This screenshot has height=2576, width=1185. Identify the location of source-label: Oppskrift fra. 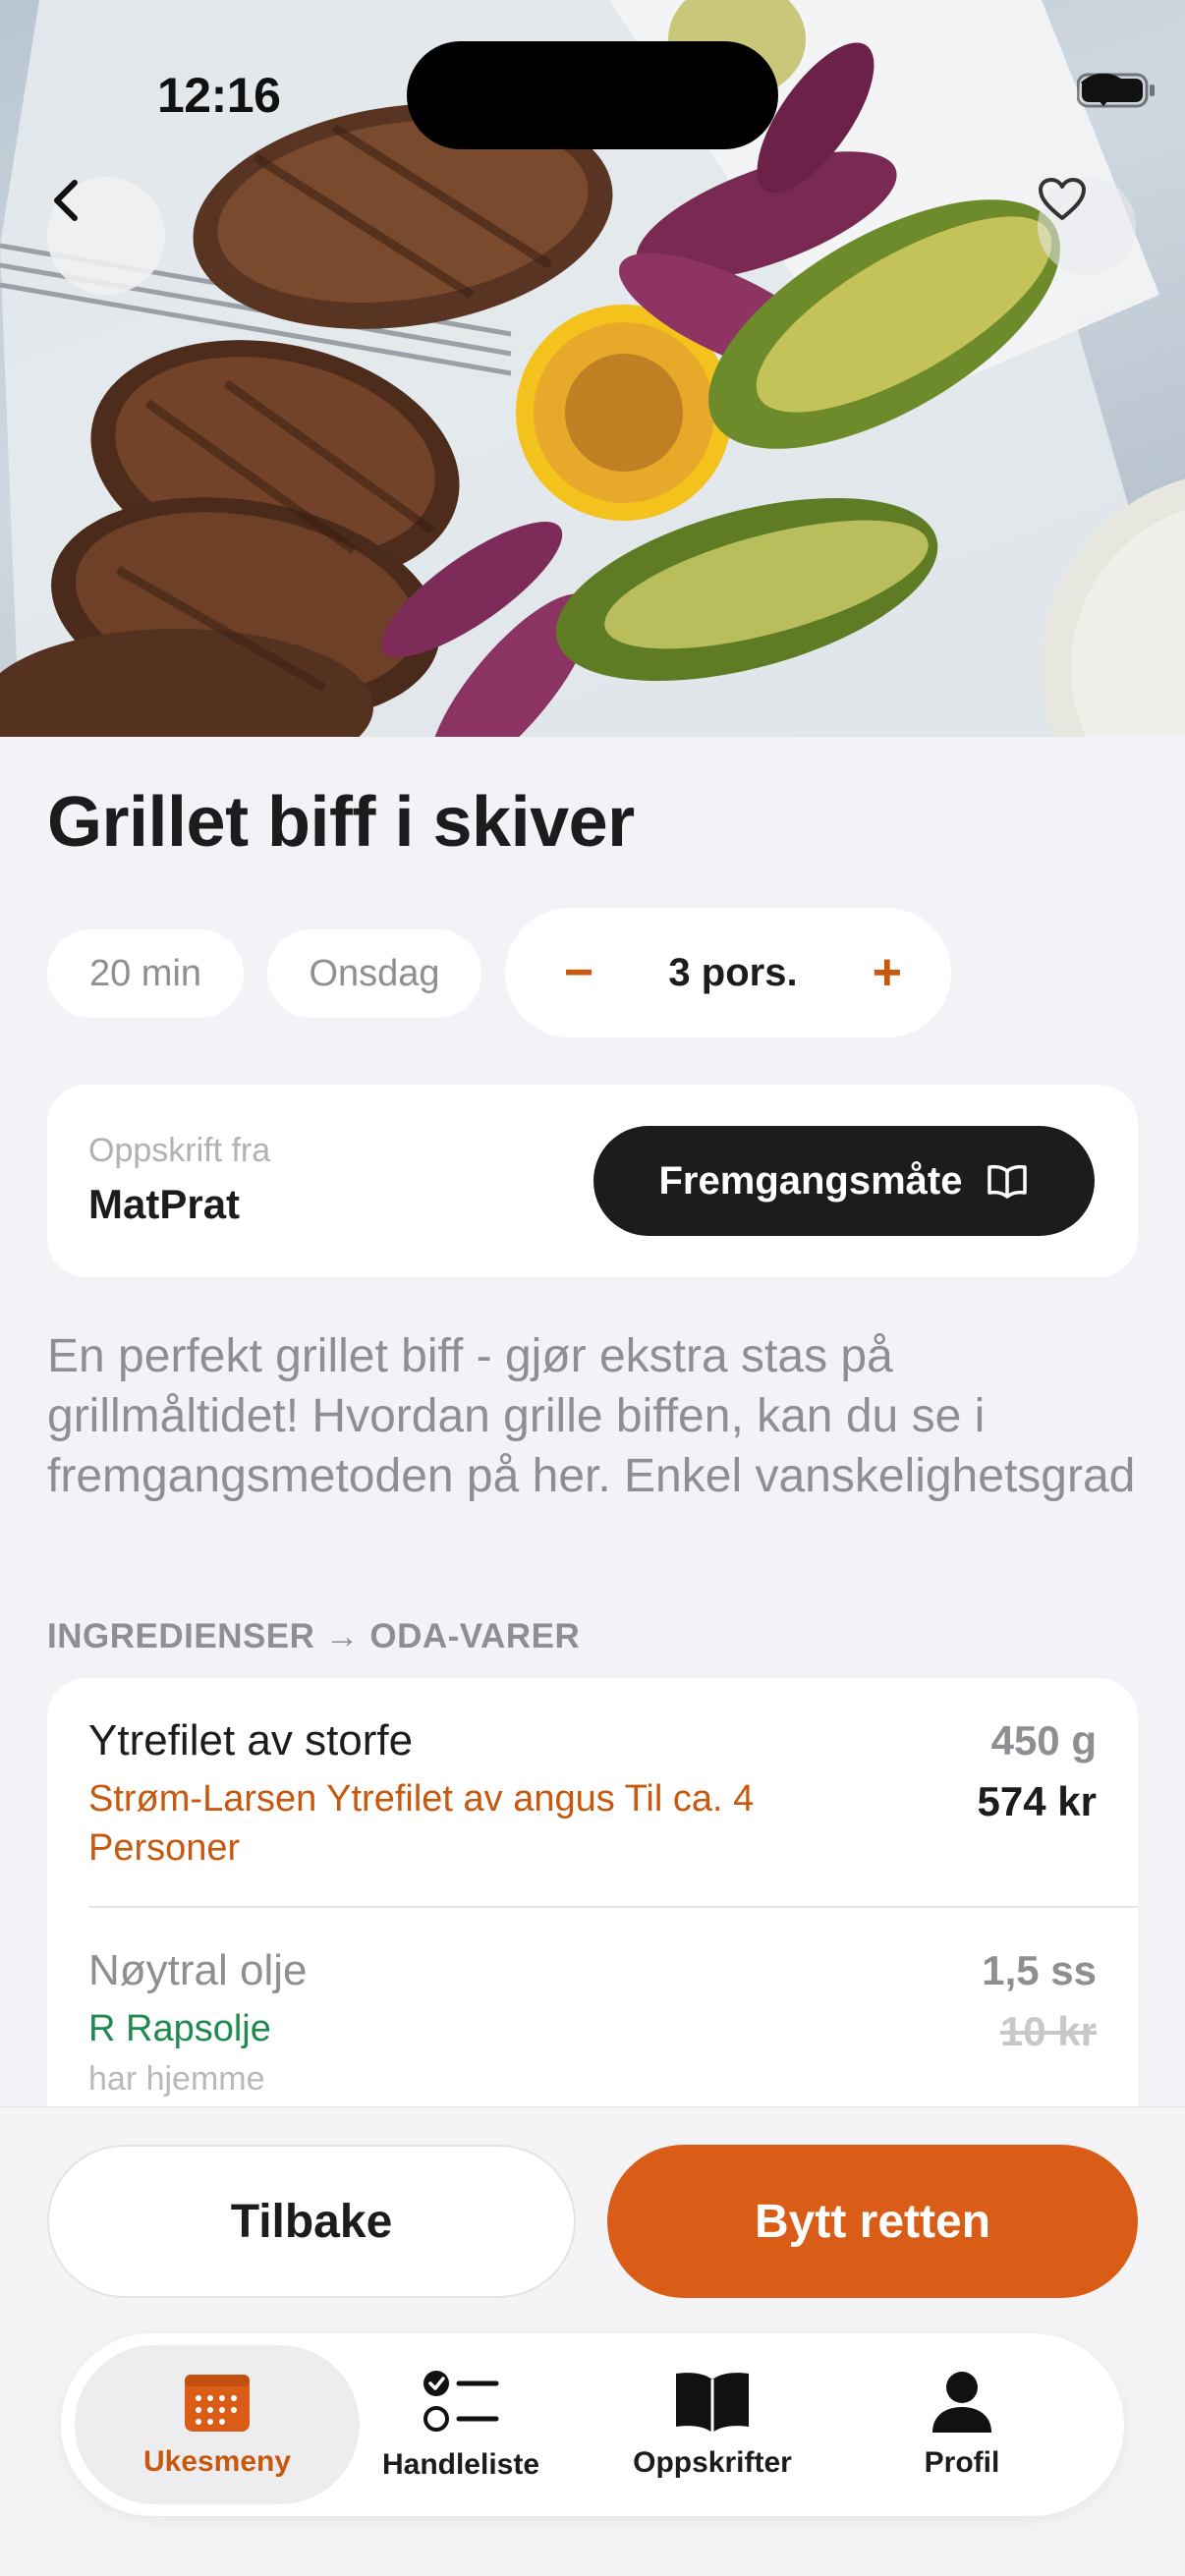
(180, 1150).